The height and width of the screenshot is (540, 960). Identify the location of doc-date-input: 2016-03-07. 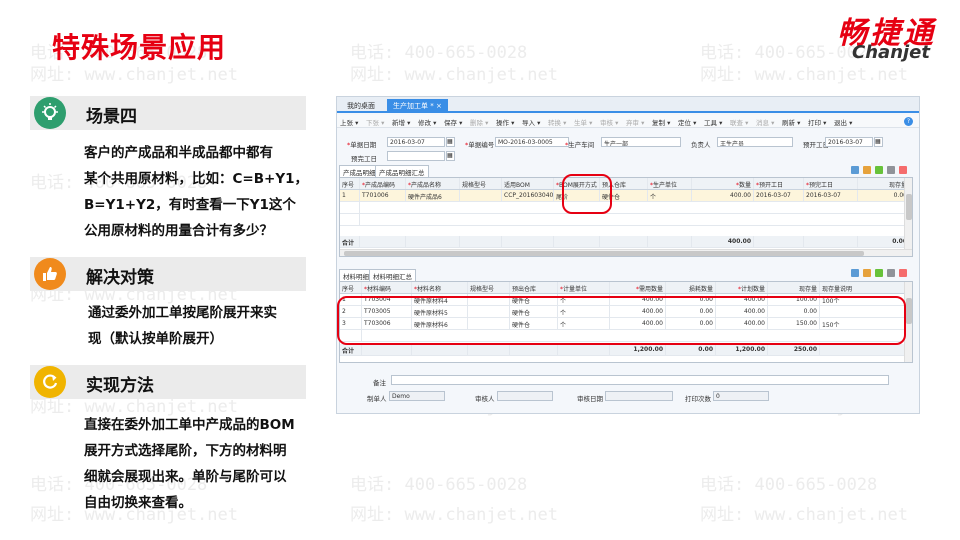
(416, 142).